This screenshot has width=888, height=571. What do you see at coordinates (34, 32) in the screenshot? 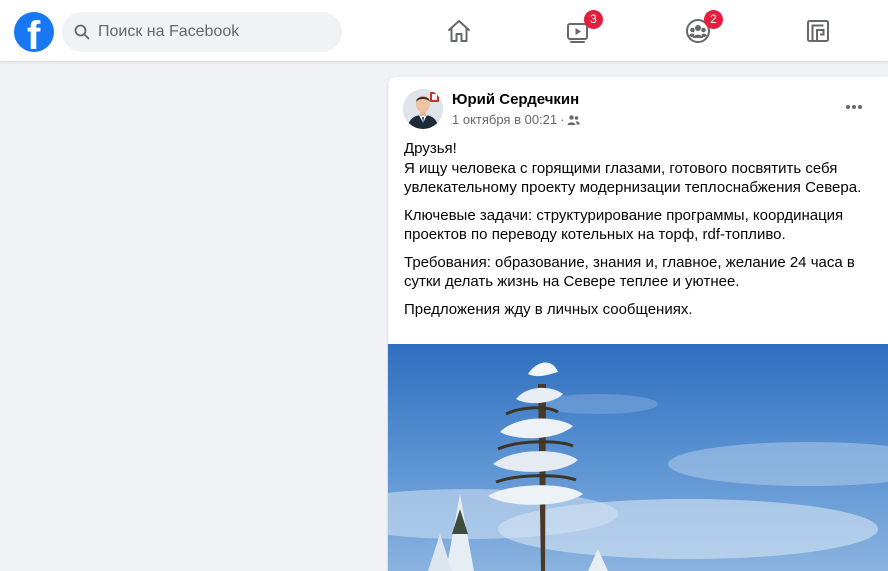
I see `facebook-logo: f` at bounding box center [34, 32].